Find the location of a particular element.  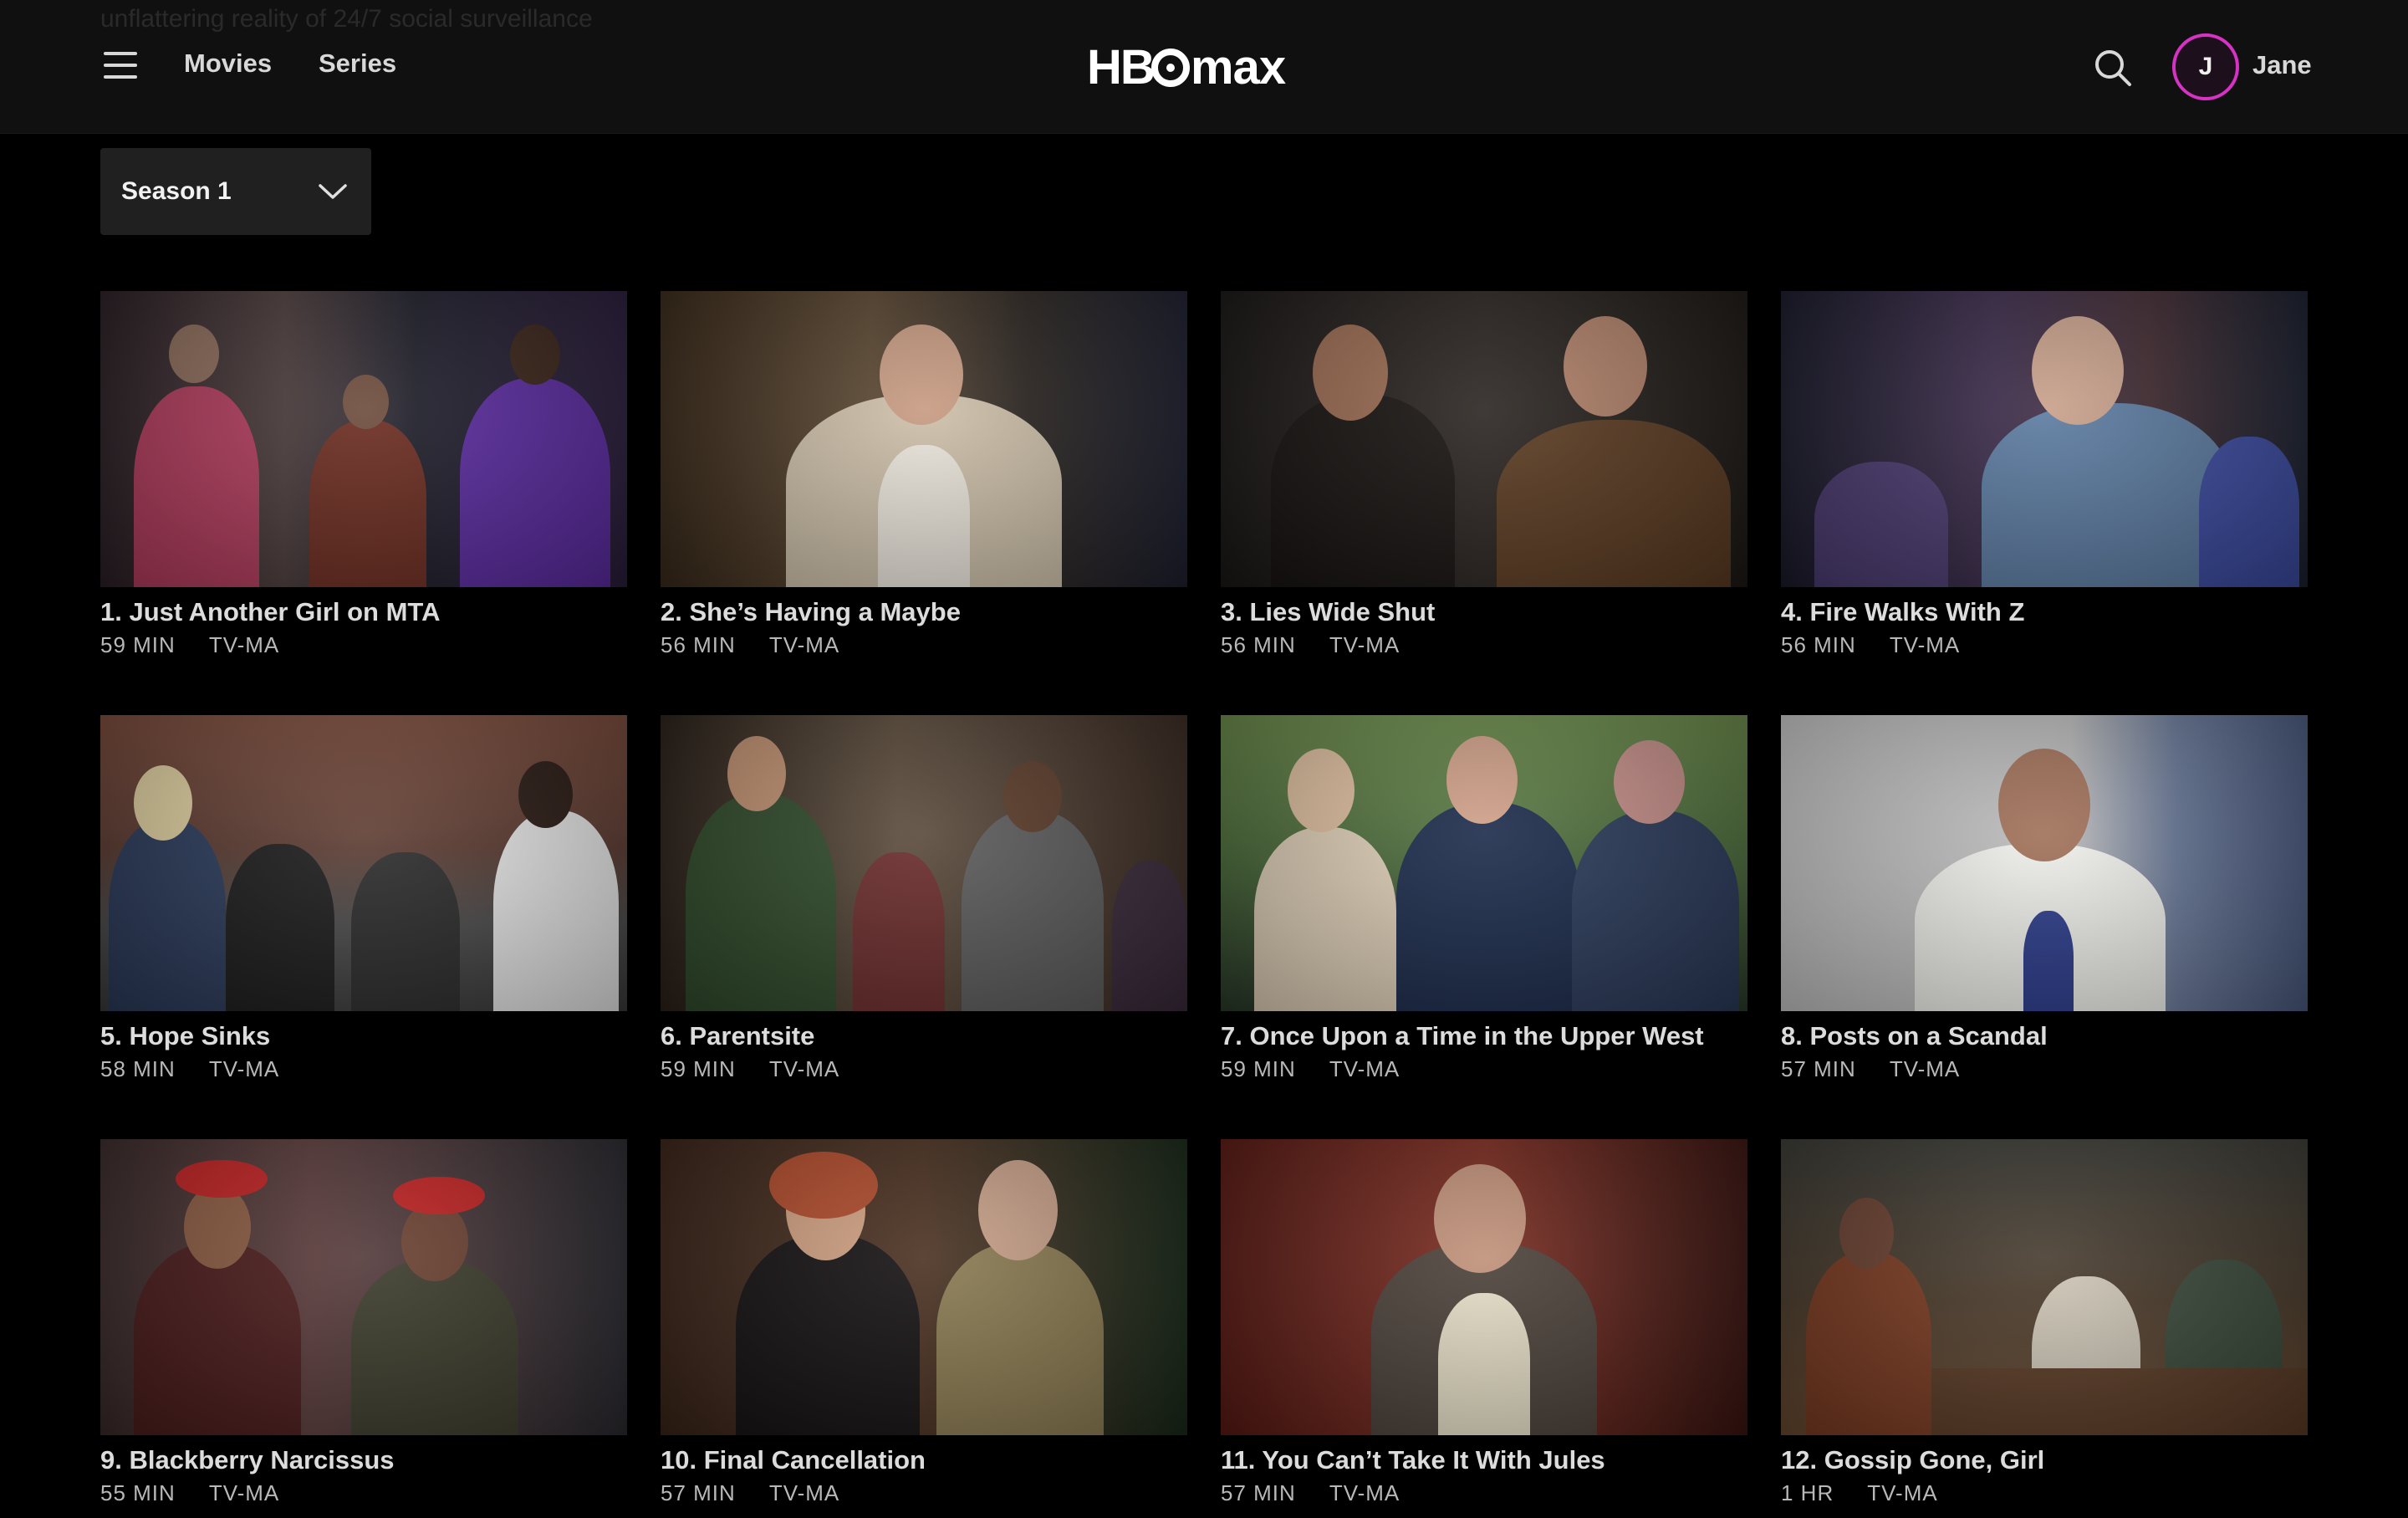

episode-card: 1. Just Another Girl on MTA 59 MIN TV-MA is located at coordinates (363, 480).